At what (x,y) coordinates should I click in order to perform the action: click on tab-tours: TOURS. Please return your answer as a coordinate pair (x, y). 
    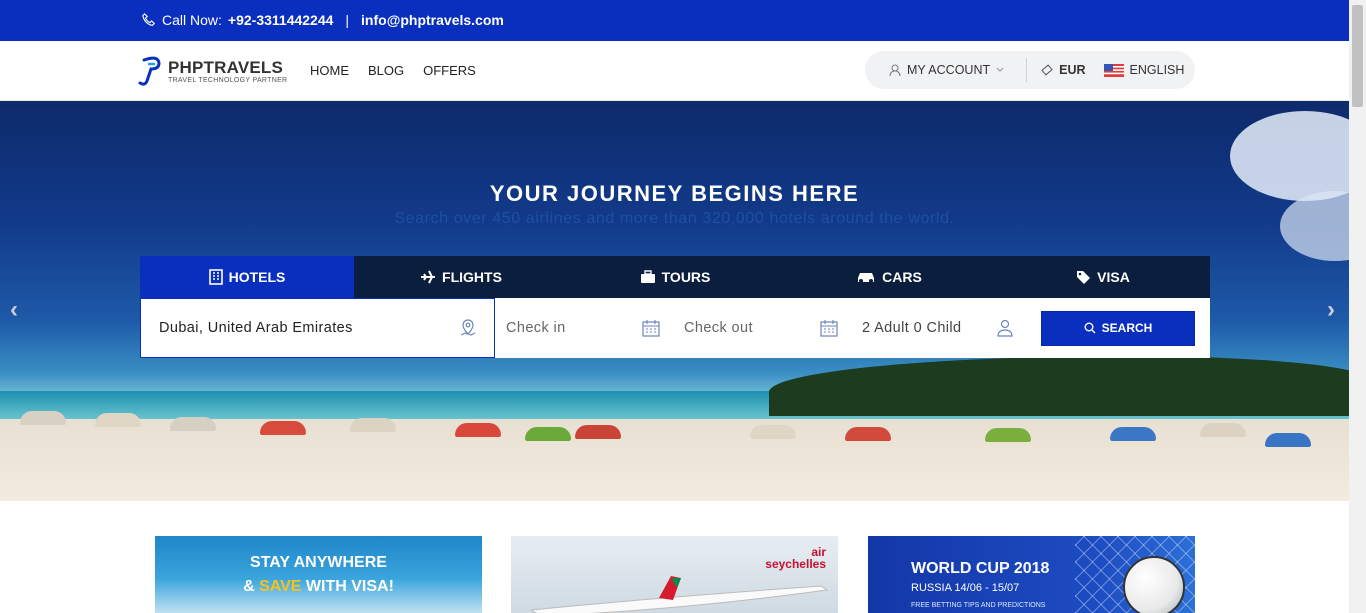
    Looking at the image, I should click on (675, 277).